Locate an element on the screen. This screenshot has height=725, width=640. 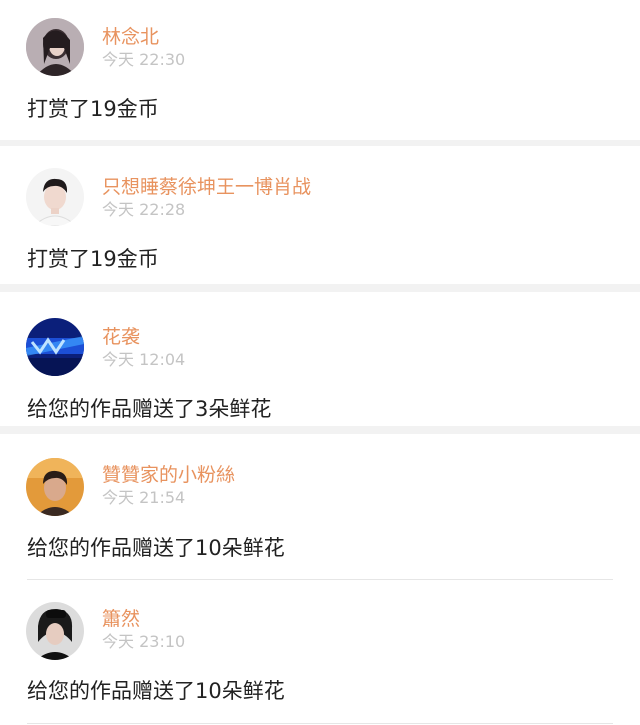
username: 花袭 is located at coordinates (121, 337).